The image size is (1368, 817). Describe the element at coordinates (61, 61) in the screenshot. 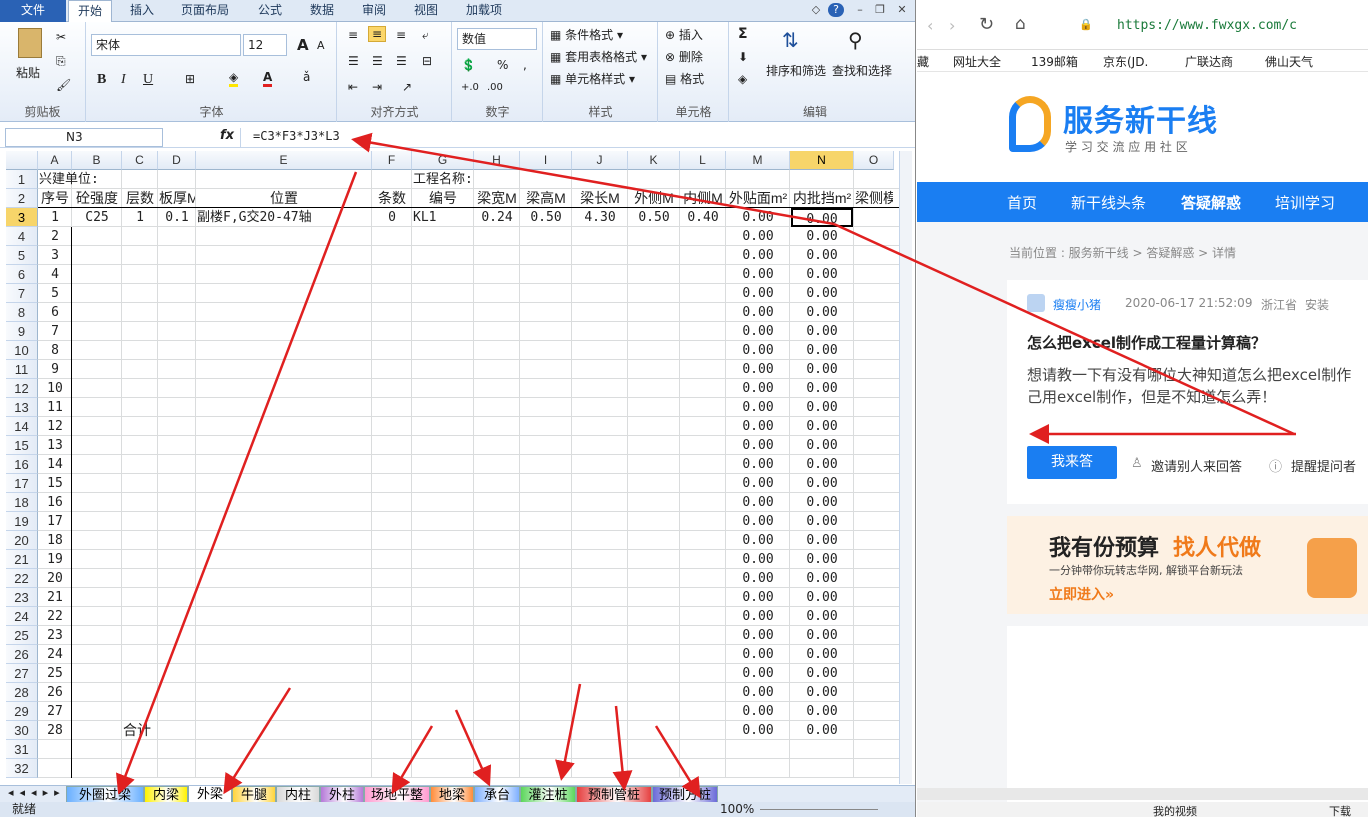

I see `copy-icon: ⎘` at that location.